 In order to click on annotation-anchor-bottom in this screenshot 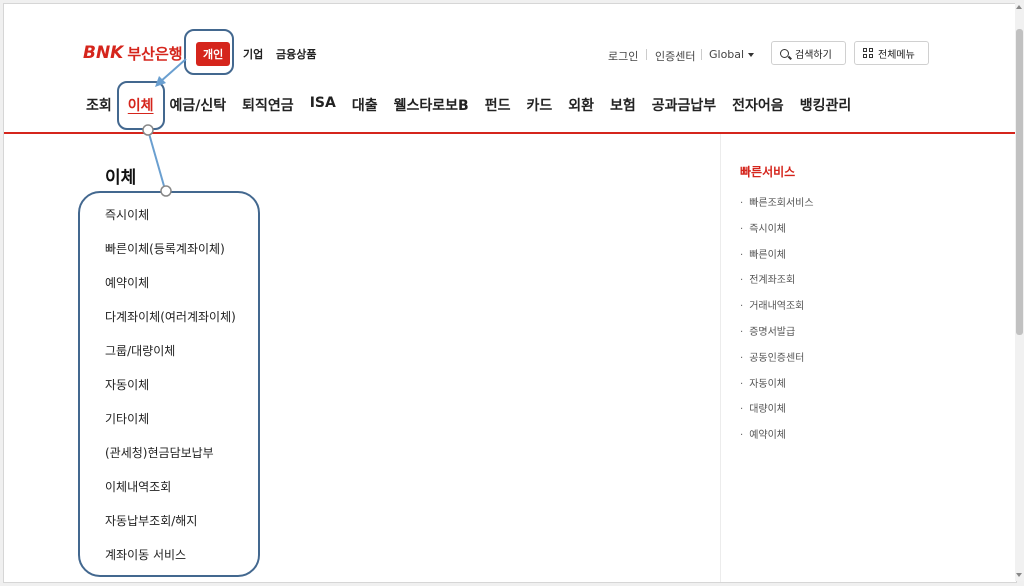, I will do `click(166, 191)`.